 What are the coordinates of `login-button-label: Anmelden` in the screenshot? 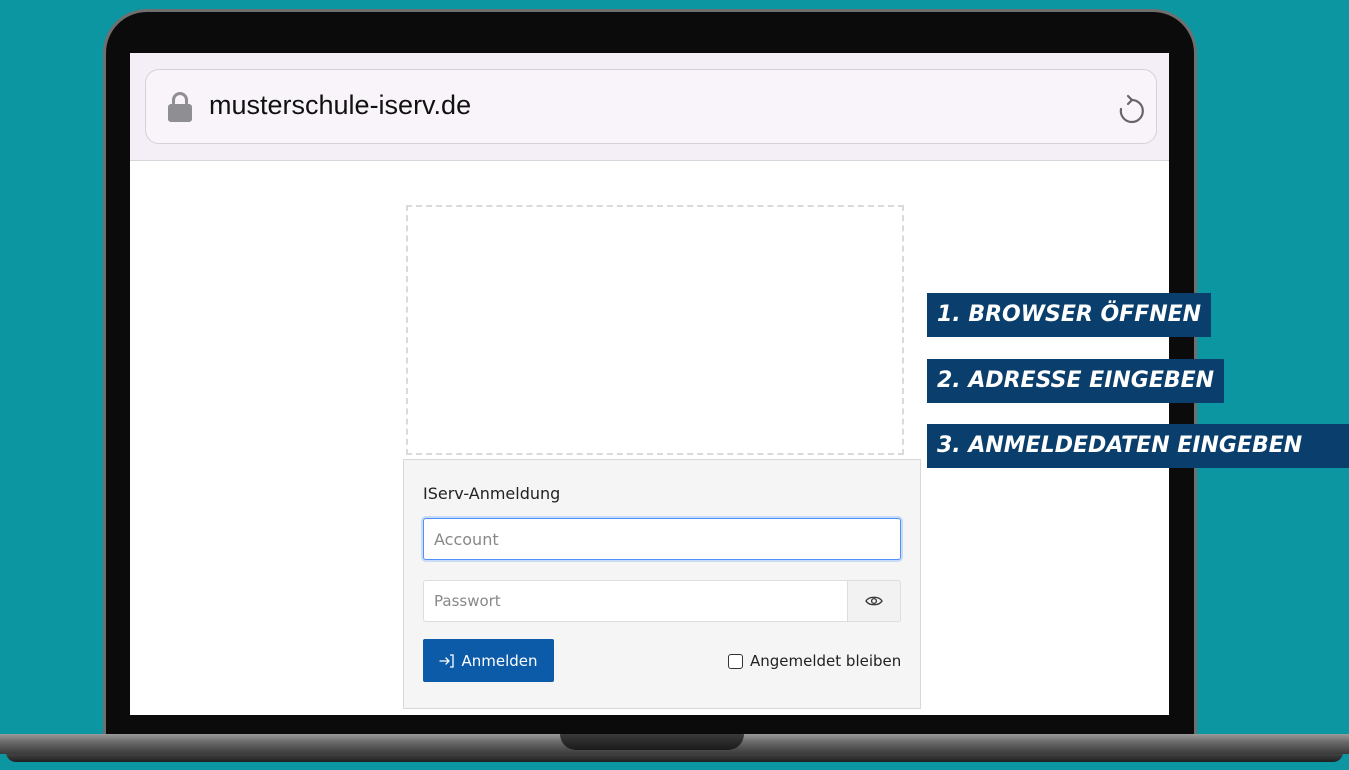 It's located at (499, 660).